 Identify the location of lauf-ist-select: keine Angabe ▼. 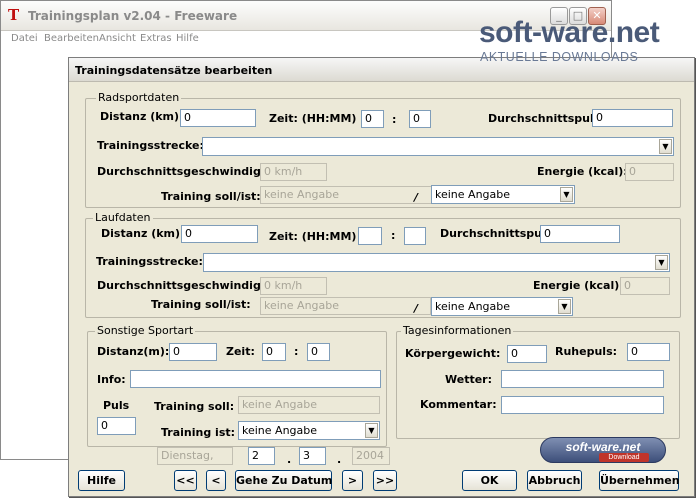
(502, 306).